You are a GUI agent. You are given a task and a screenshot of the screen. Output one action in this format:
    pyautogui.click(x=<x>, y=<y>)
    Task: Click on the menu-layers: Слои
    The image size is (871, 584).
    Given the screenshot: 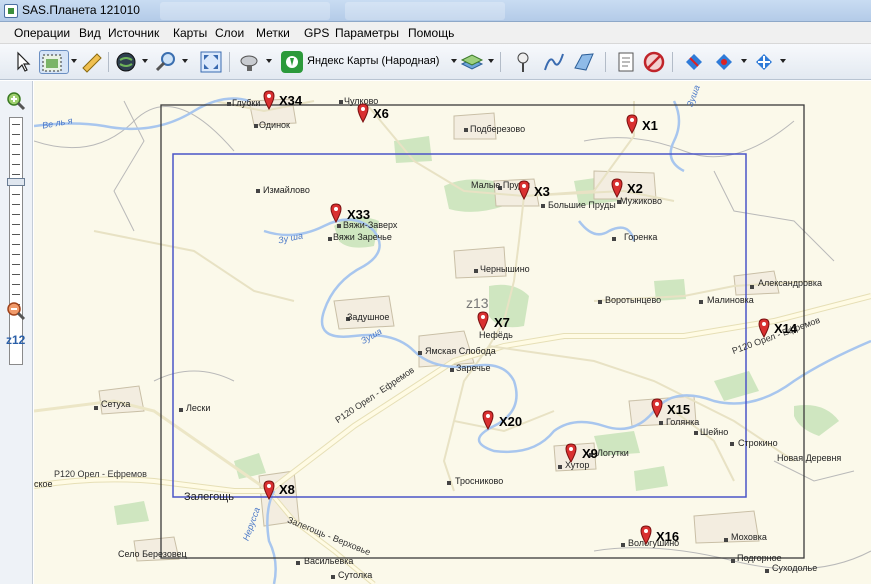 What is the action you would take?
    pyautogui.click(x=229, y=33)
    